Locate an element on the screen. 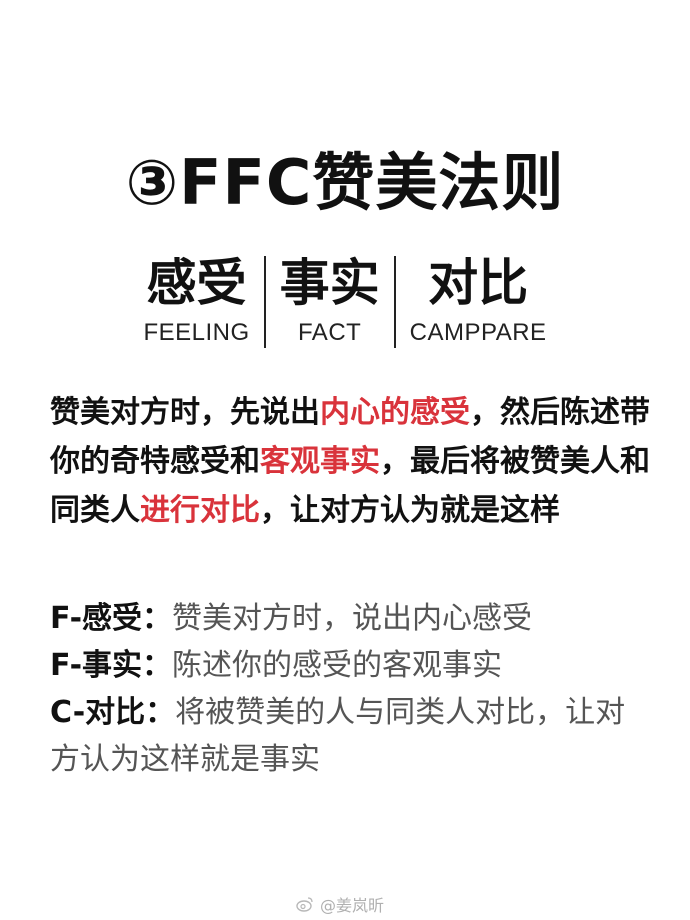 This screenshot has width=690, height=920. pillar-feeling: 感受 FEELING is located at coordinates (196, 300).